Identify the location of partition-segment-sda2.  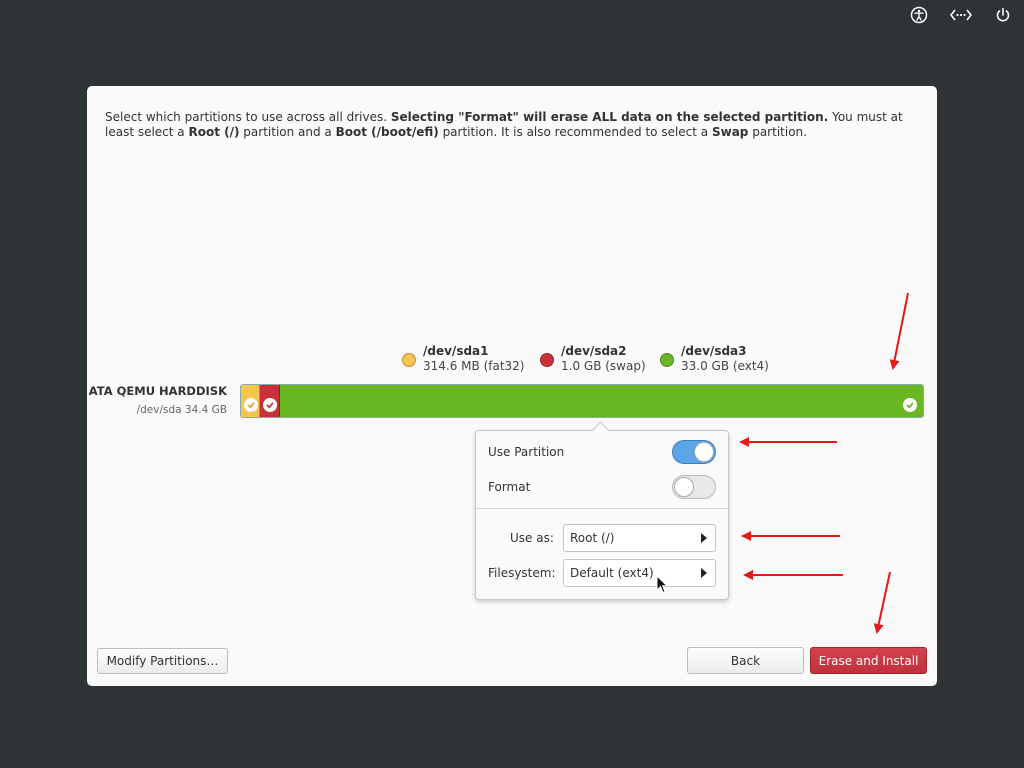
(270, 401).